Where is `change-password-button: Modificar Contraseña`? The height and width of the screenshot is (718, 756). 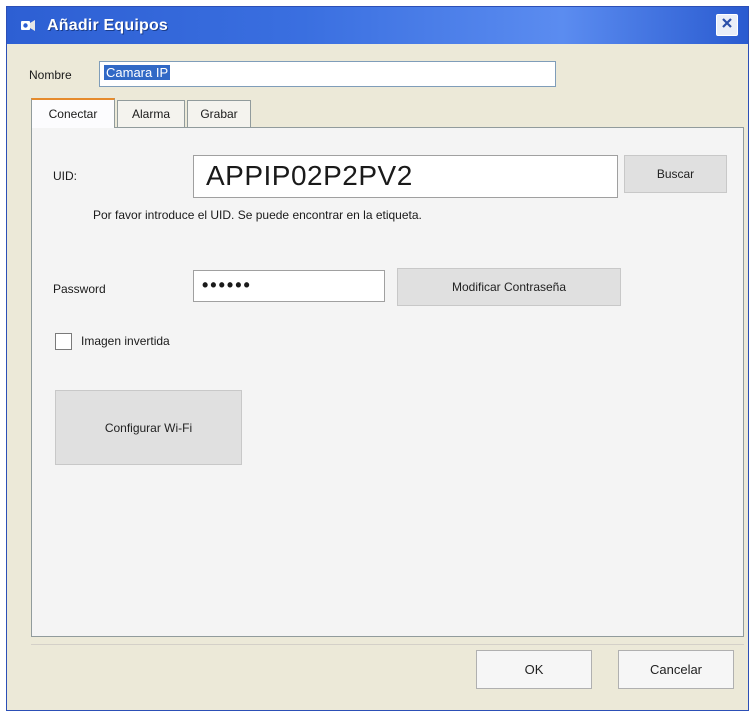
change-password-button: Modificar Contraseña is located at coordinates (509, 287).